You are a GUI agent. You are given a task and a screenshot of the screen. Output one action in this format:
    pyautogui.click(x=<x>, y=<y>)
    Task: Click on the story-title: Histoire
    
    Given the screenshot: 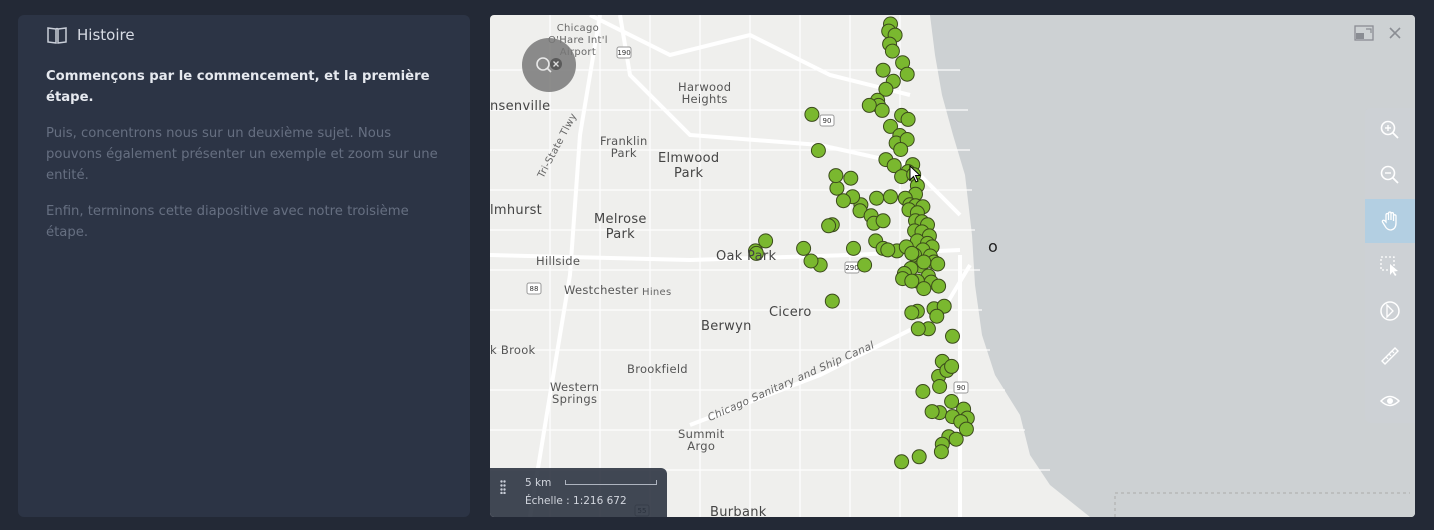 What is the action you would take?
    pyautogui.click(x=106, y=35)
    